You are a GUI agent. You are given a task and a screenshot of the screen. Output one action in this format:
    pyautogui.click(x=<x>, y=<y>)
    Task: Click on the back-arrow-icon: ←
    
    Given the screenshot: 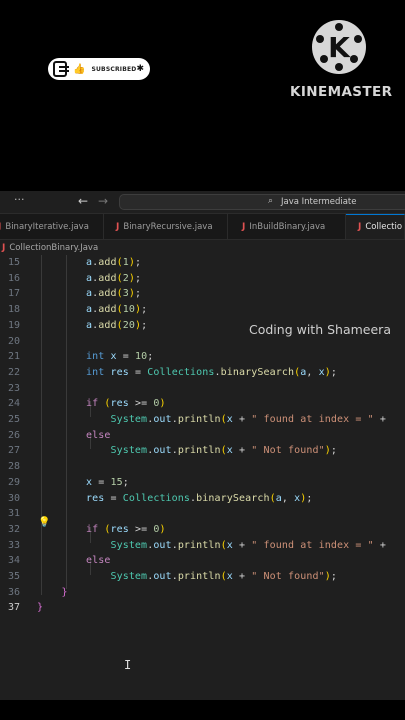 What is the action you would take?
    pyautogui.click(x=83, y=201)
    